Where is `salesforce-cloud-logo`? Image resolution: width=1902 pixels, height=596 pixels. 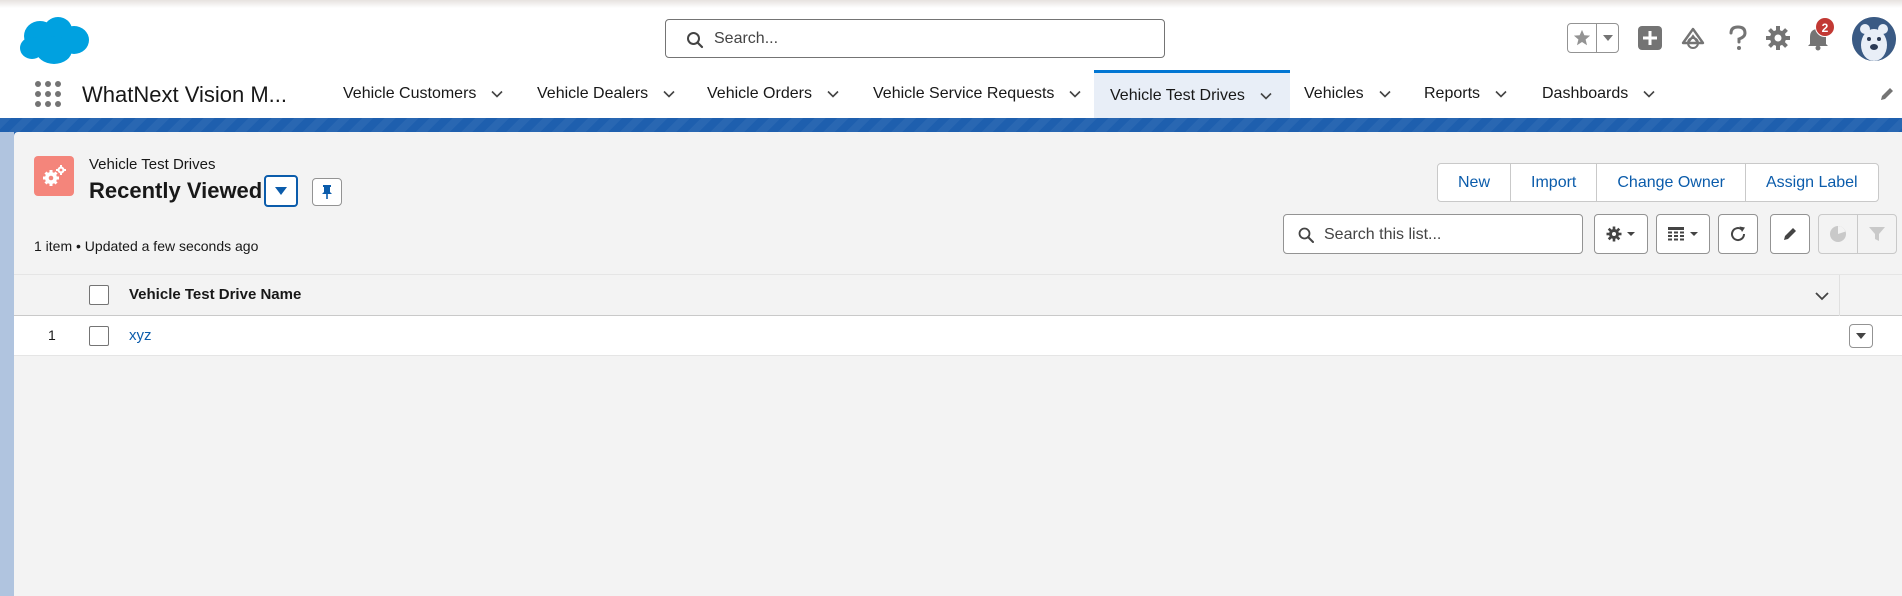
salesforce-cloud-logo is located at coordinates (55, 40).